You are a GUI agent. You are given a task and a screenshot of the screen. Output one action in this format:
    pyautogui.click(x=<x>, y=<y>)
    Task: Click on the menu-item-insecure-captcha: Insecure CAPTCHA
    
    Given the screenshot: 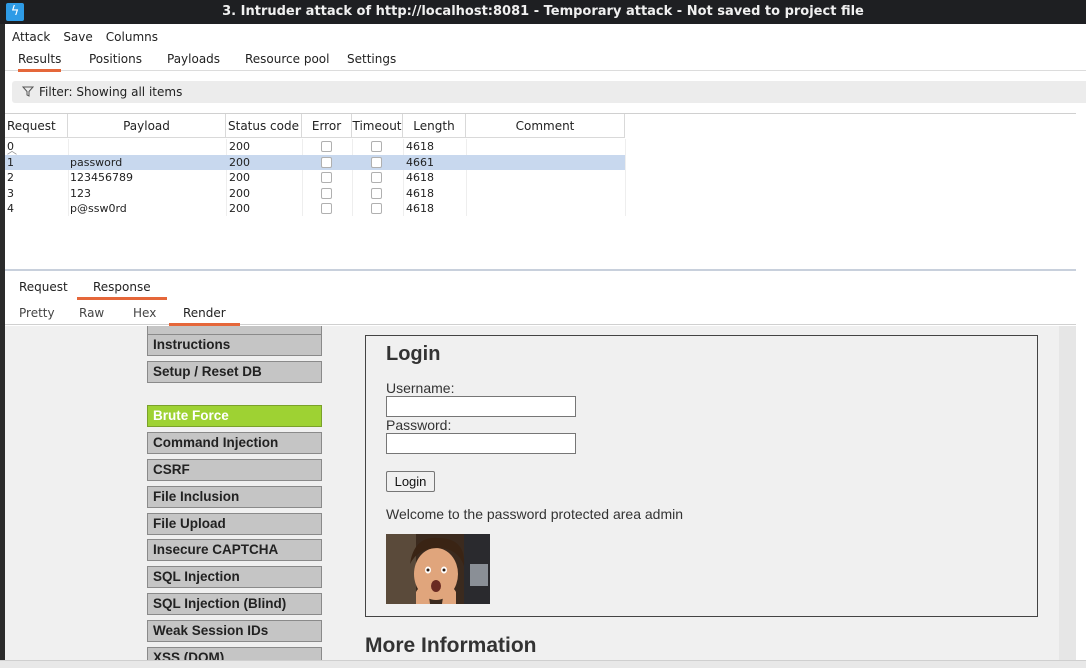 What is the action you would take?
    pyautogui.click(x=234, y=550)
    